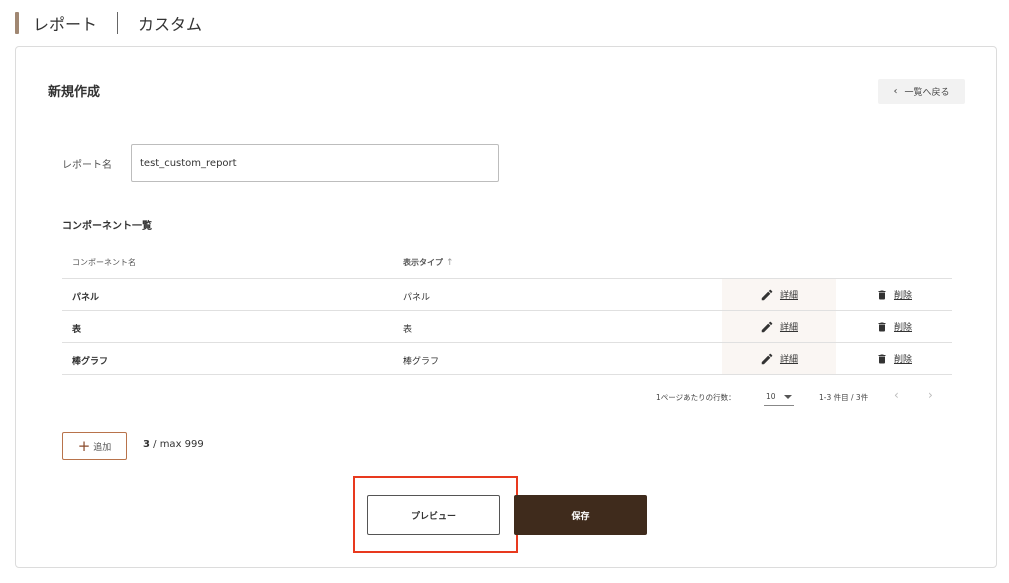 Image resolution: width=1009 pixels, height=583 pixels. I want to click on add-component-button: + 追加, so click(94, 446).